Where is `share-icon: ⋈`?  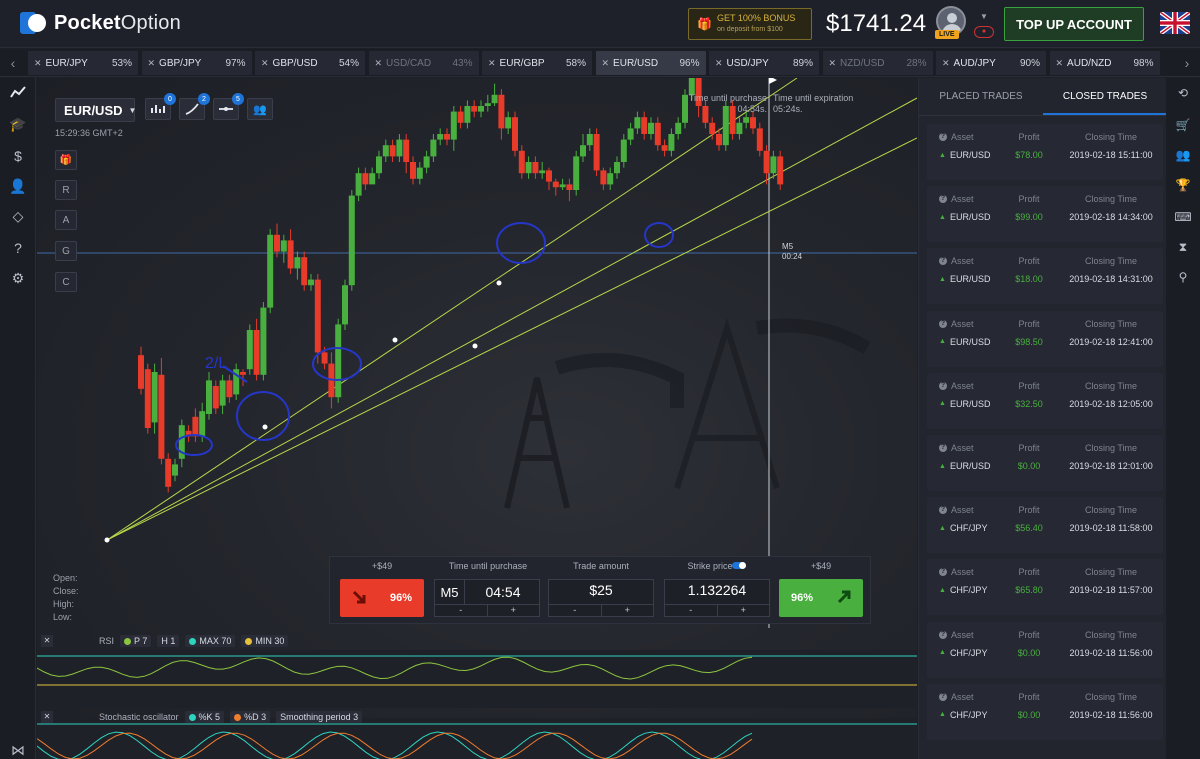 share-icon: ⋈ is located at coordinates (18, 749).